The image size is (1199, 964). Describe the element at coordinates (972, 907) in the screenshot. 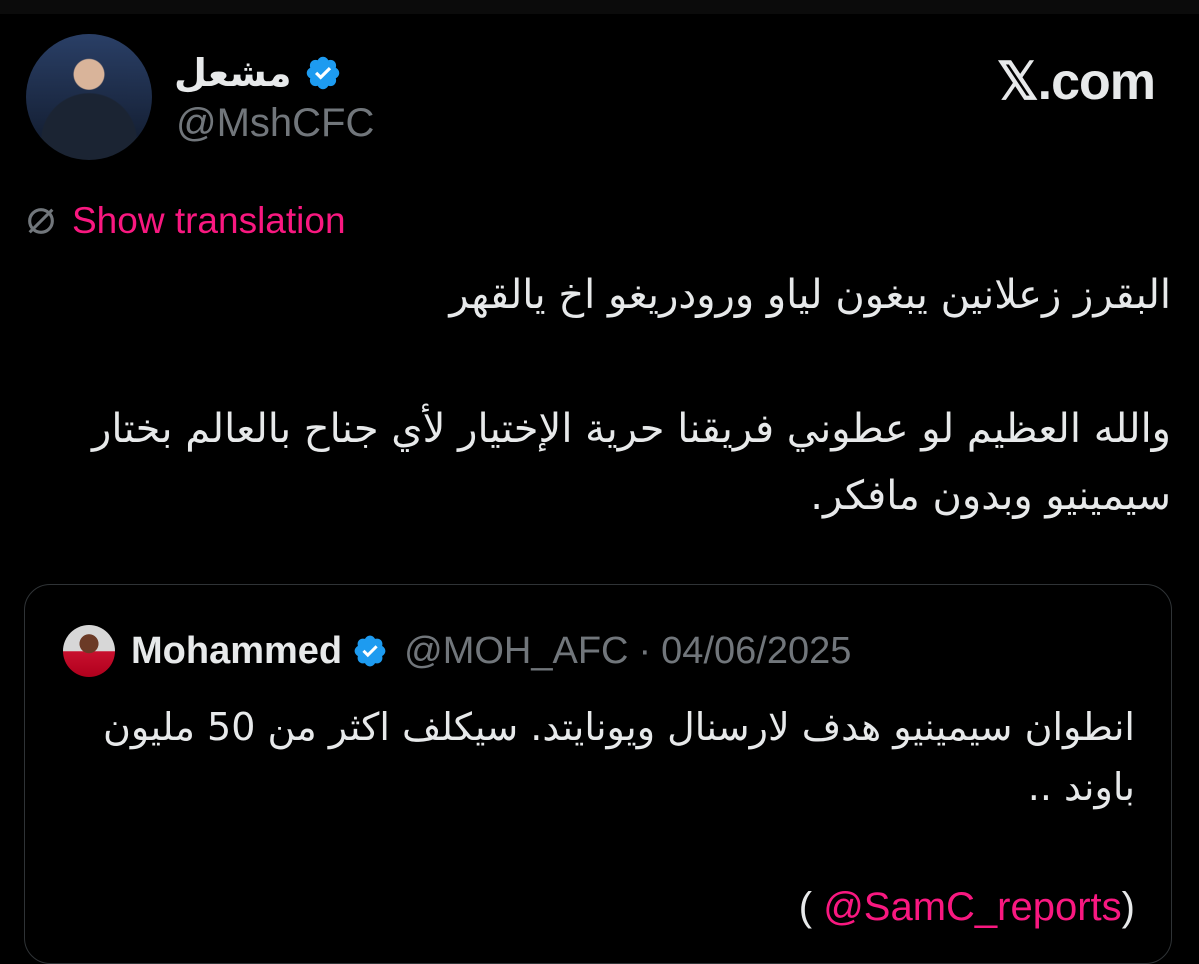

I see `mention-link: @SamC_reports` at that location.